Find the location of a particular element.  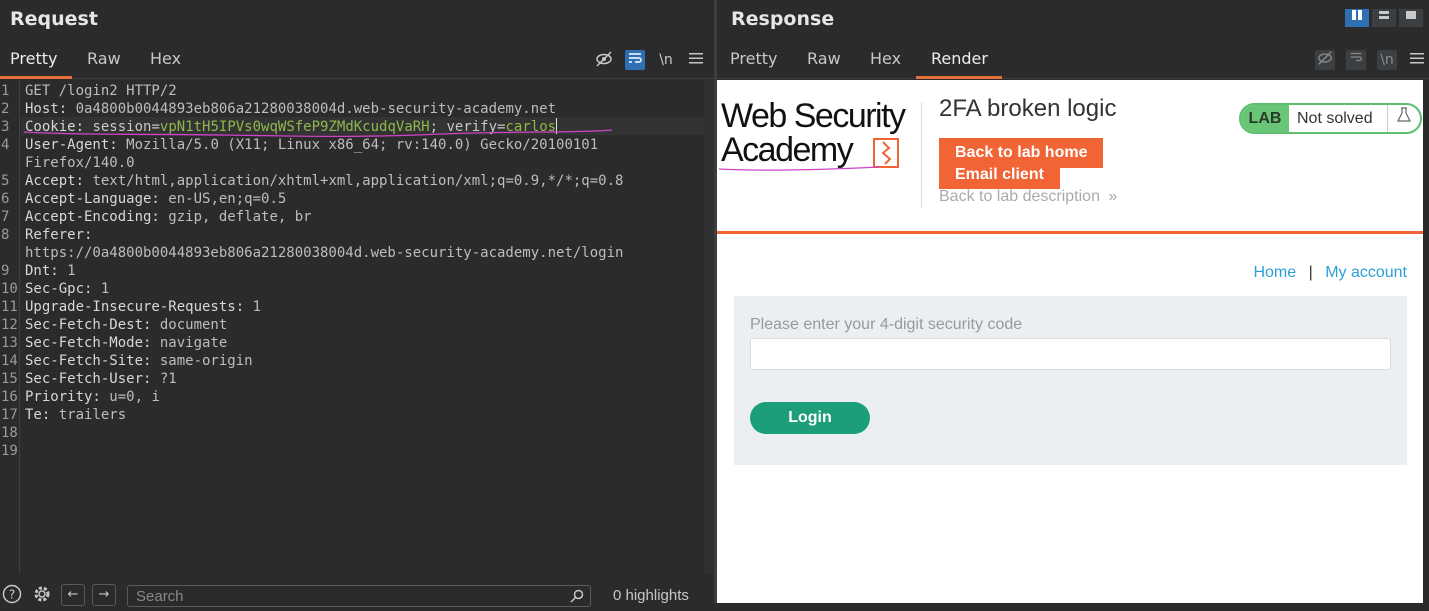

request-line: Dnt: 1 is located at coordinates (365, 271).